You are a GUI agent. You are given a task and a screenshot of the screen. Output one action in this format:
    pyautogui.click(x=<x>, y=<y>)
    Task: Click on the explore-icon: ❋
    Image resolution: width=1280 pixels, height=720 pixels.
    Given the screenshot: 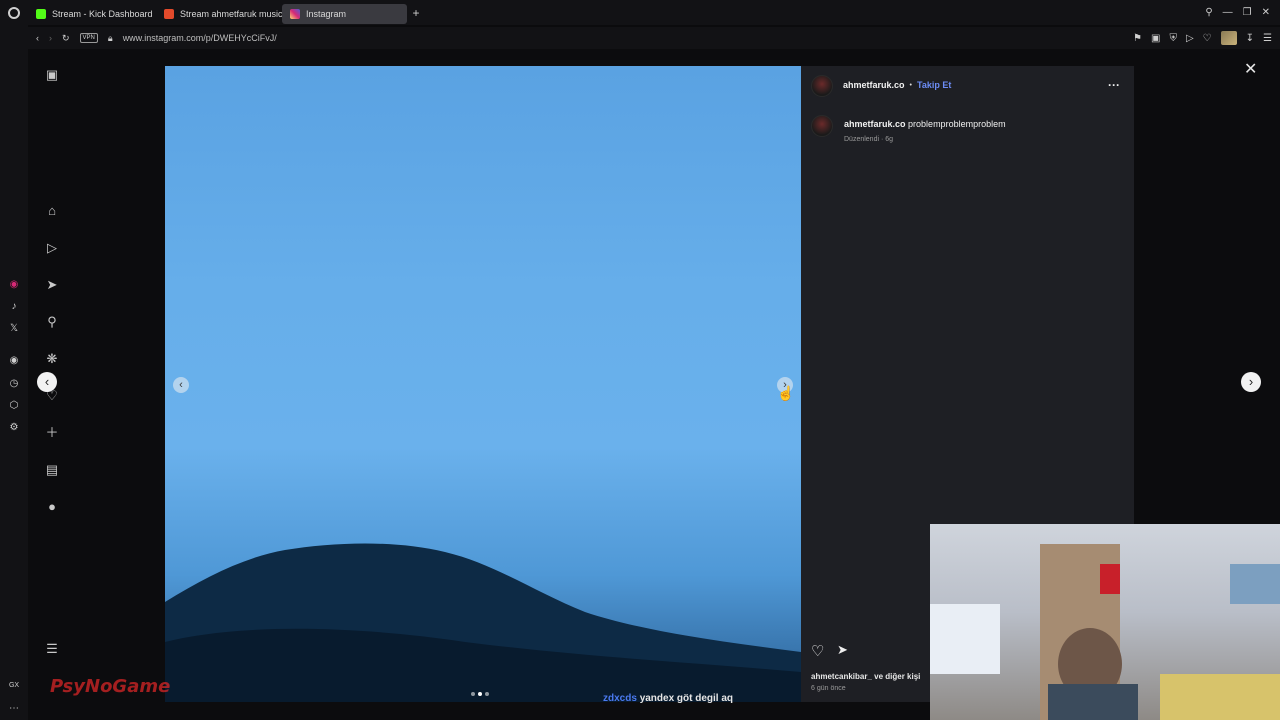 What is the action you would take?
    pyautogui.click(x=52, y=359)
    